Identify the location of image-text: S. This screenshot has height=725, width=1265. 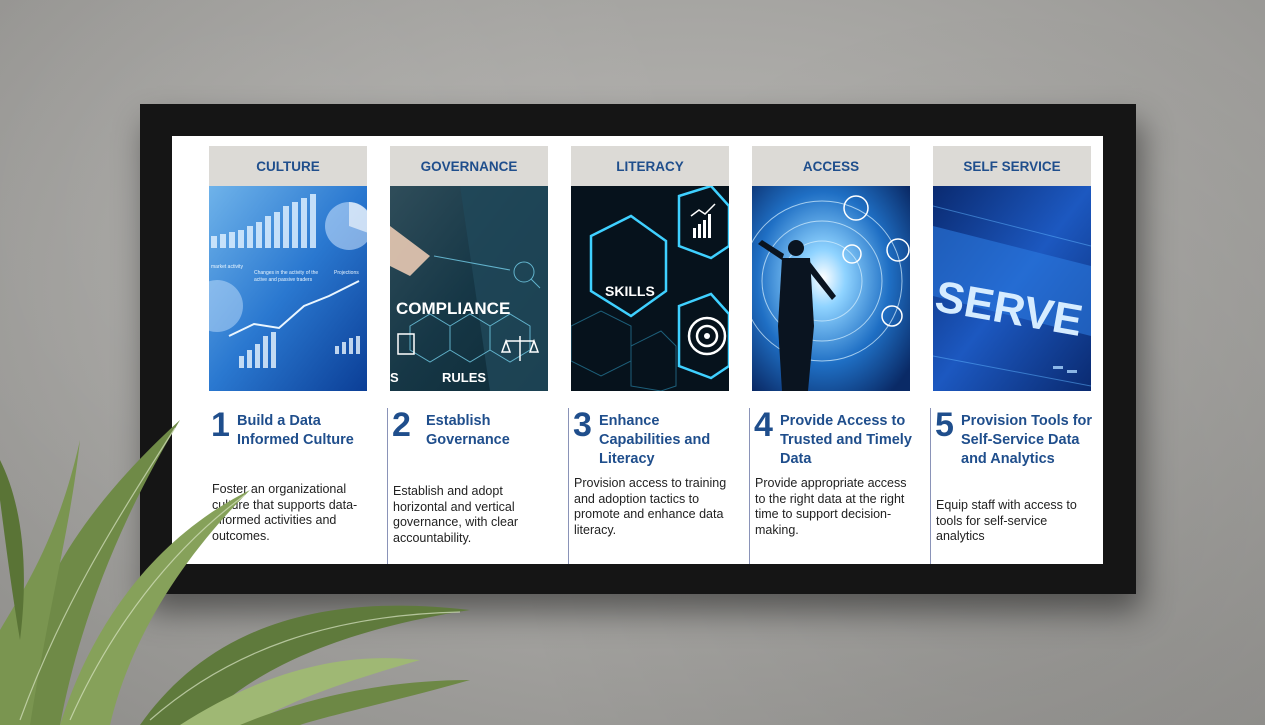
(394, 377).